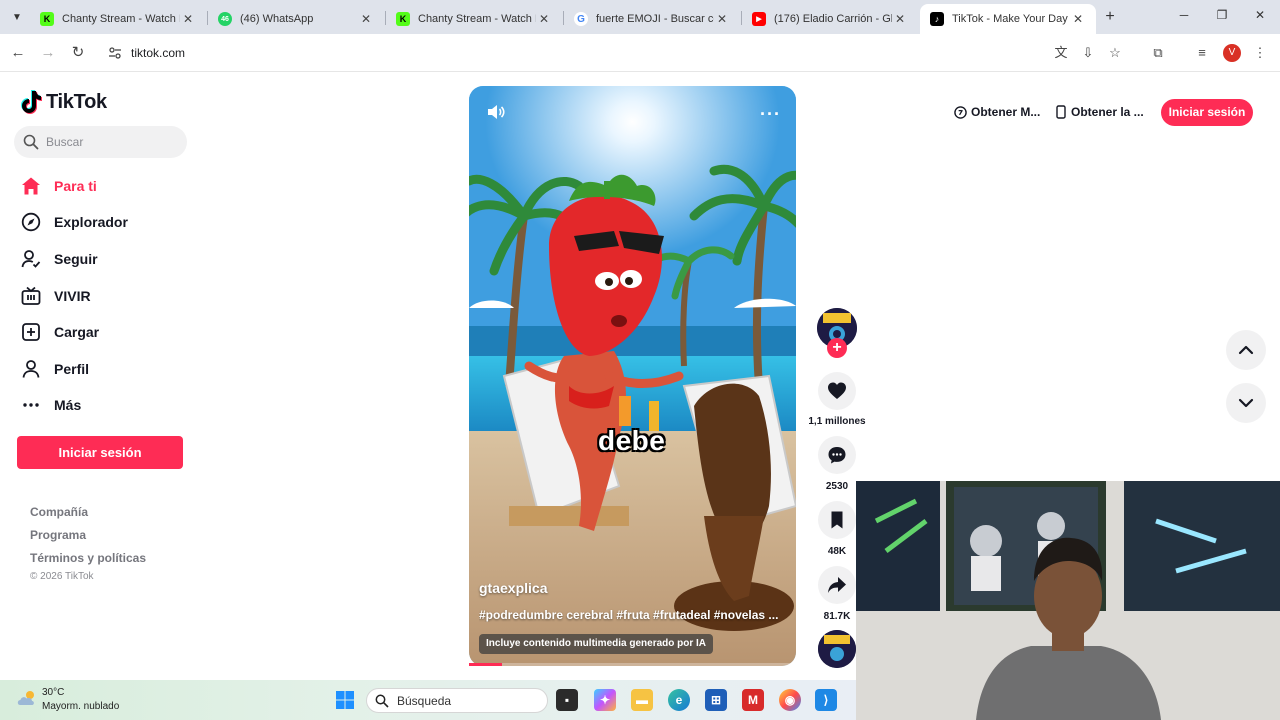 This screenshot has width=1280, height=720. I want to click on nav-item-cargar: Cargar, so click(59, 332).